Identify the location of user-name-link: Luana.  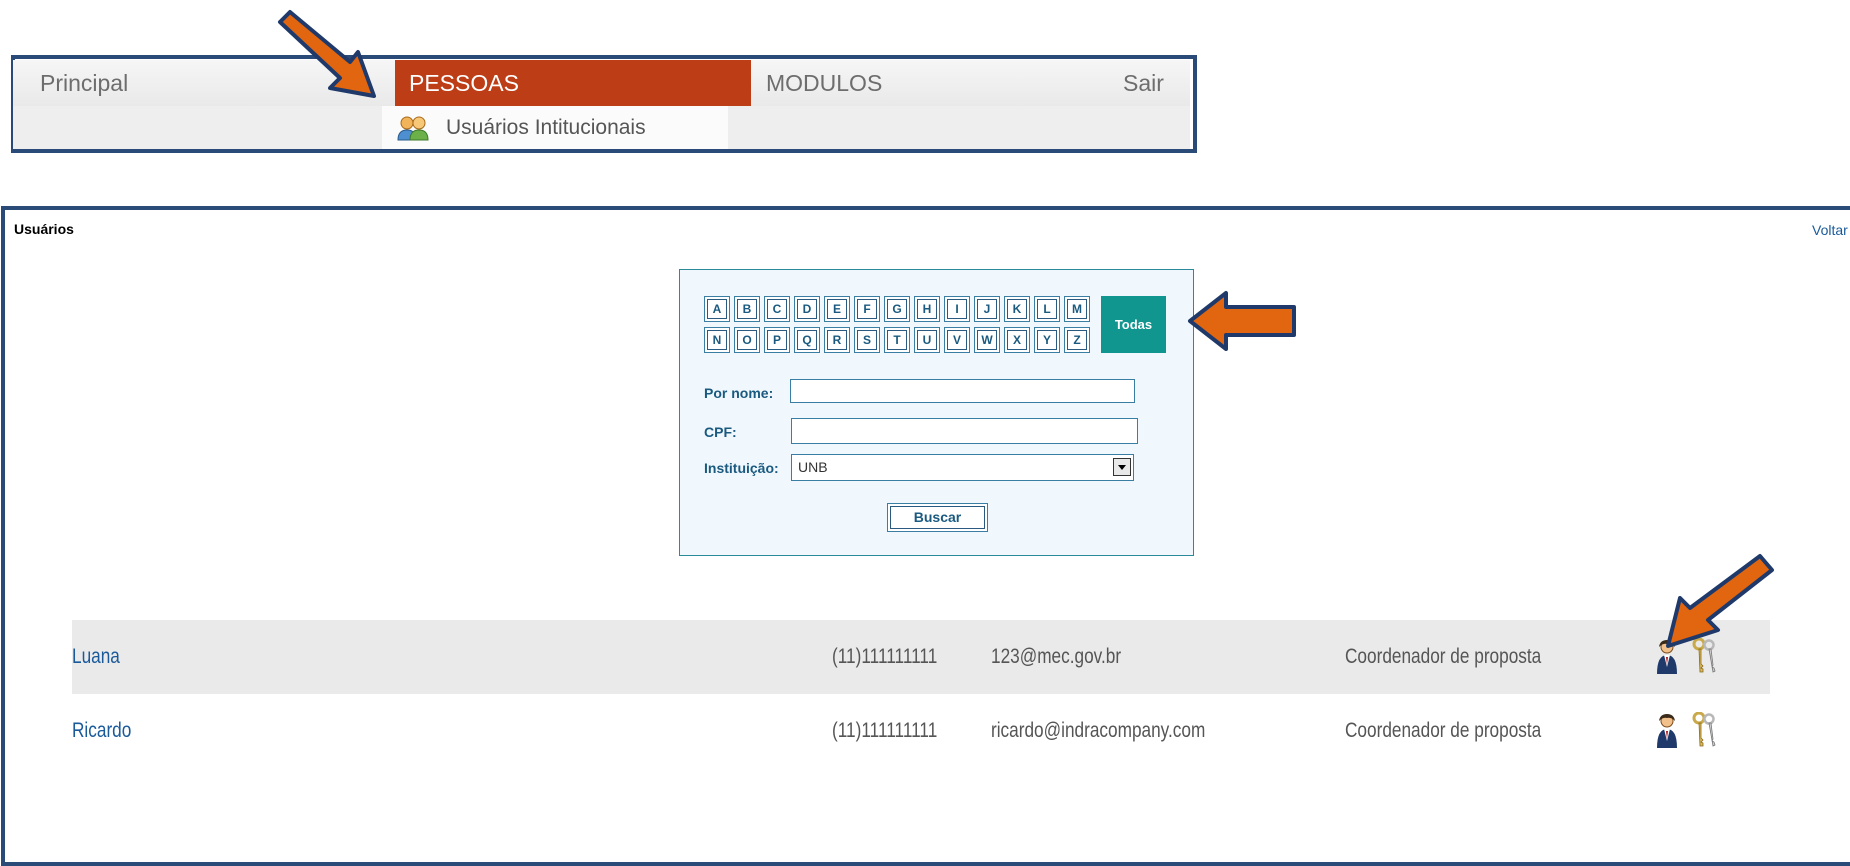
(96, 657).